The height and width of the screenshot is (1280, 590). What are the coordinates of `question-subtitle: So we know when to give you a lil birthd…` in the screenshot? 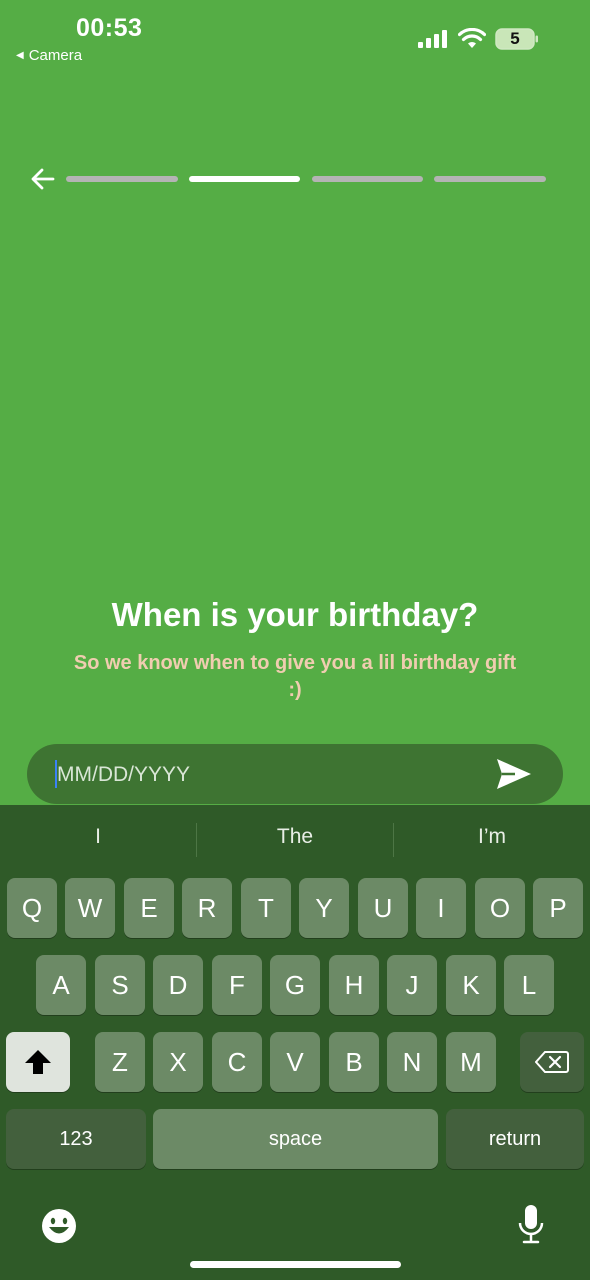 It's located at (295, 676).